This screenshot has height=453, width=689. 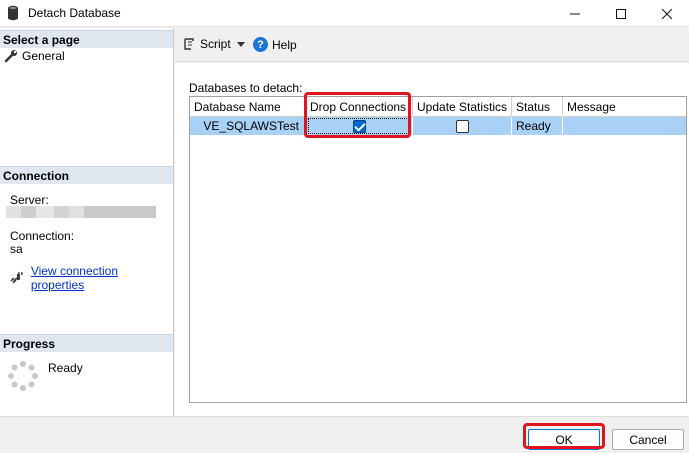 What do you see at coordinates (624, 107) in the screenshot?
I see `column-message: Message` at bounding box center [624, 107].